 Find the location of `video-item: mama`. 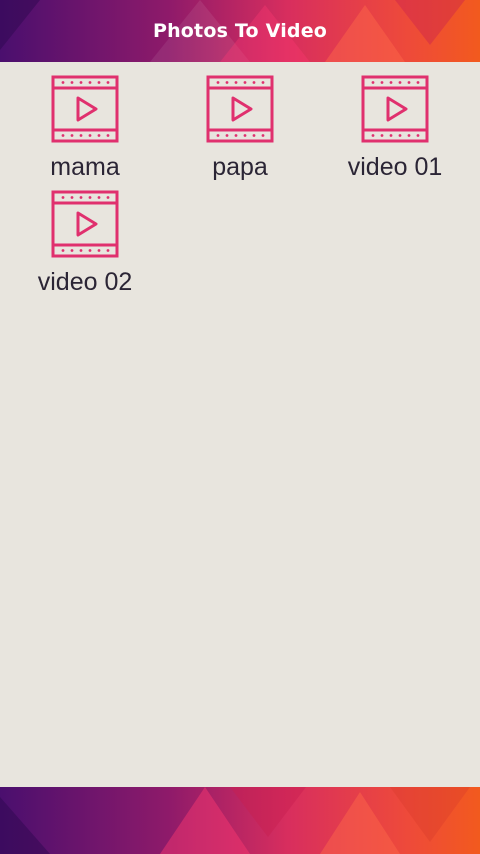

video-item: mama is located at coordinates (85, 121).